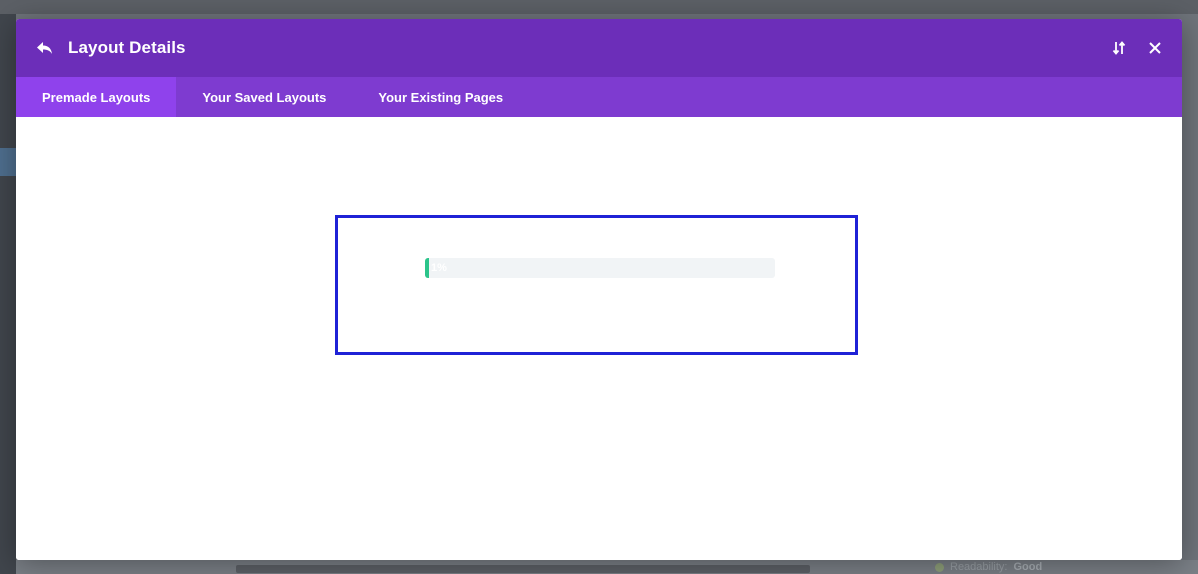 The image size is (1198, 574). What do you see at coordinates (440, 97) in the screenshot?
I see `tab-your-existing-pages: Your Existing Pages` at bounding box center [440, 97].